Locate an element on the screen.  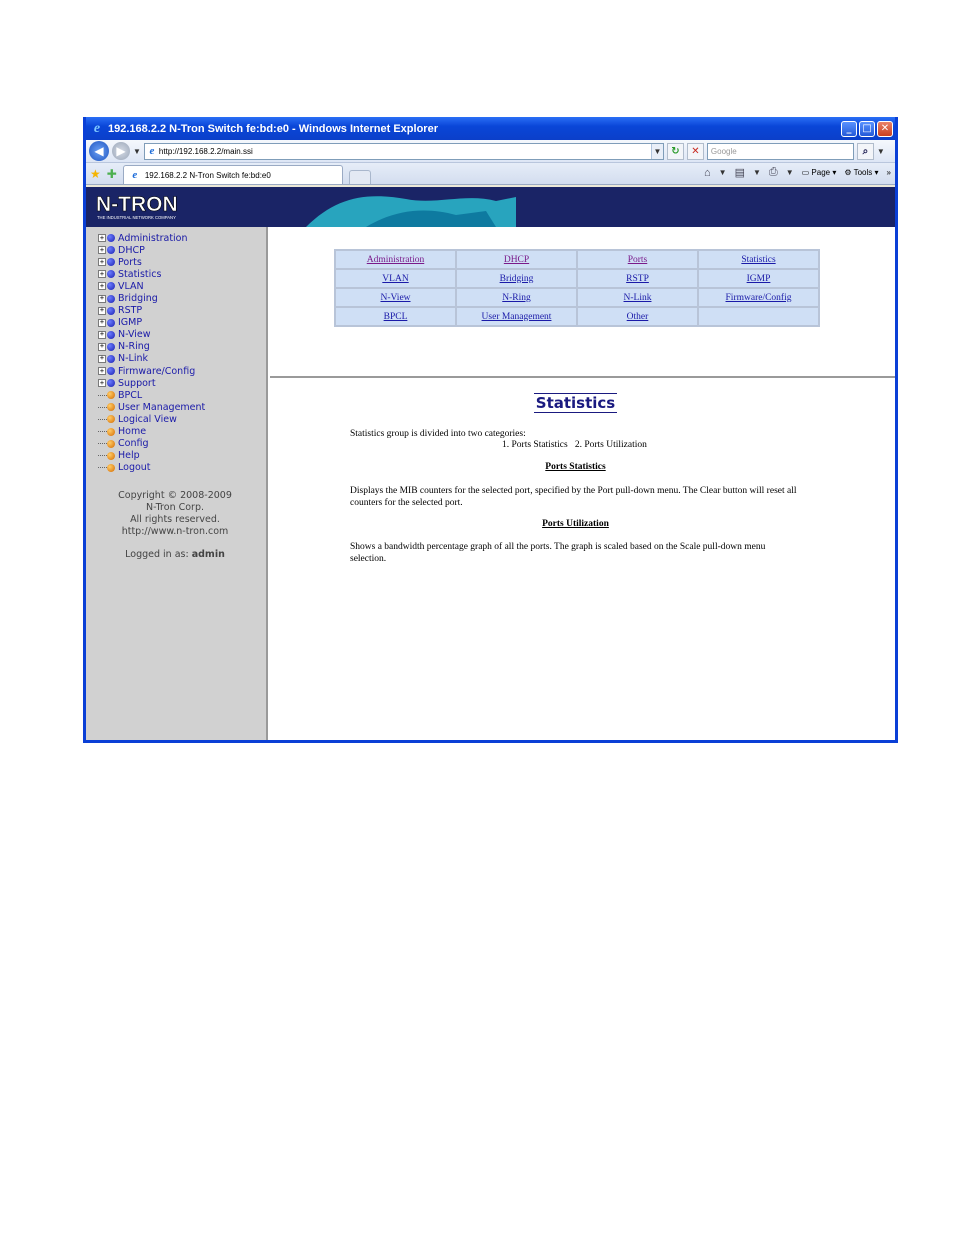
home-dropdown-icon: ▼ is located at coordinates (723, 172).